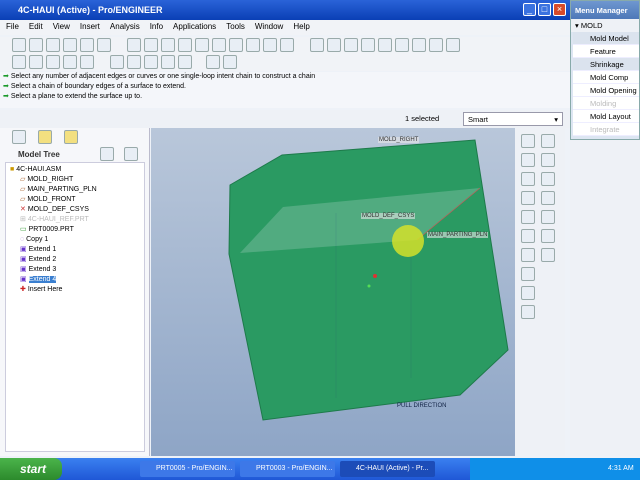 The image size is (640, 480). What do you see at coordinates (528, 160) in the screenshot?
I see `surface-icon` at bounding box center [528, 160].